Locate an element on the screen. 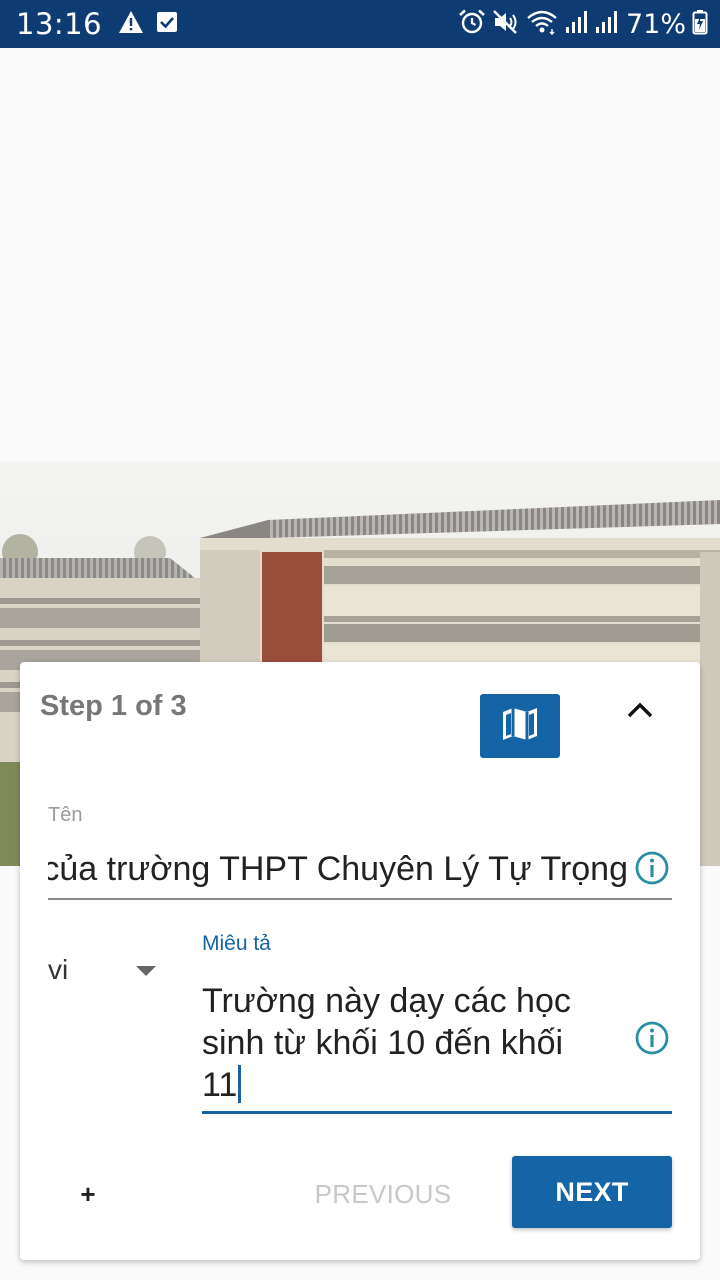 Image resolution: width=720 pixels, height=1280 pixels. status-right-icons: 71% is located at coordinates (583, 24).